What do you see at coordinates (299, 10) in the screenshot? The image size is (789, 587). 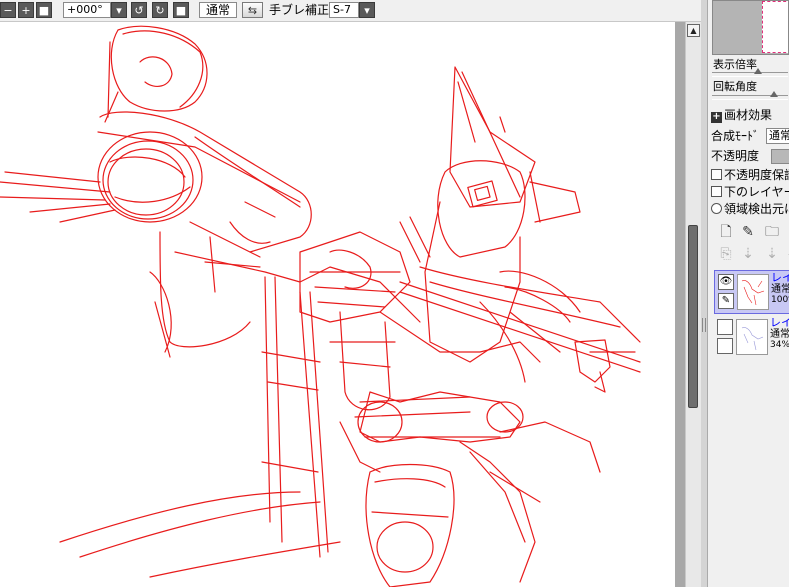 I see `stabilizer-label: 手ブレ補正` at bounding box center [299, 10].